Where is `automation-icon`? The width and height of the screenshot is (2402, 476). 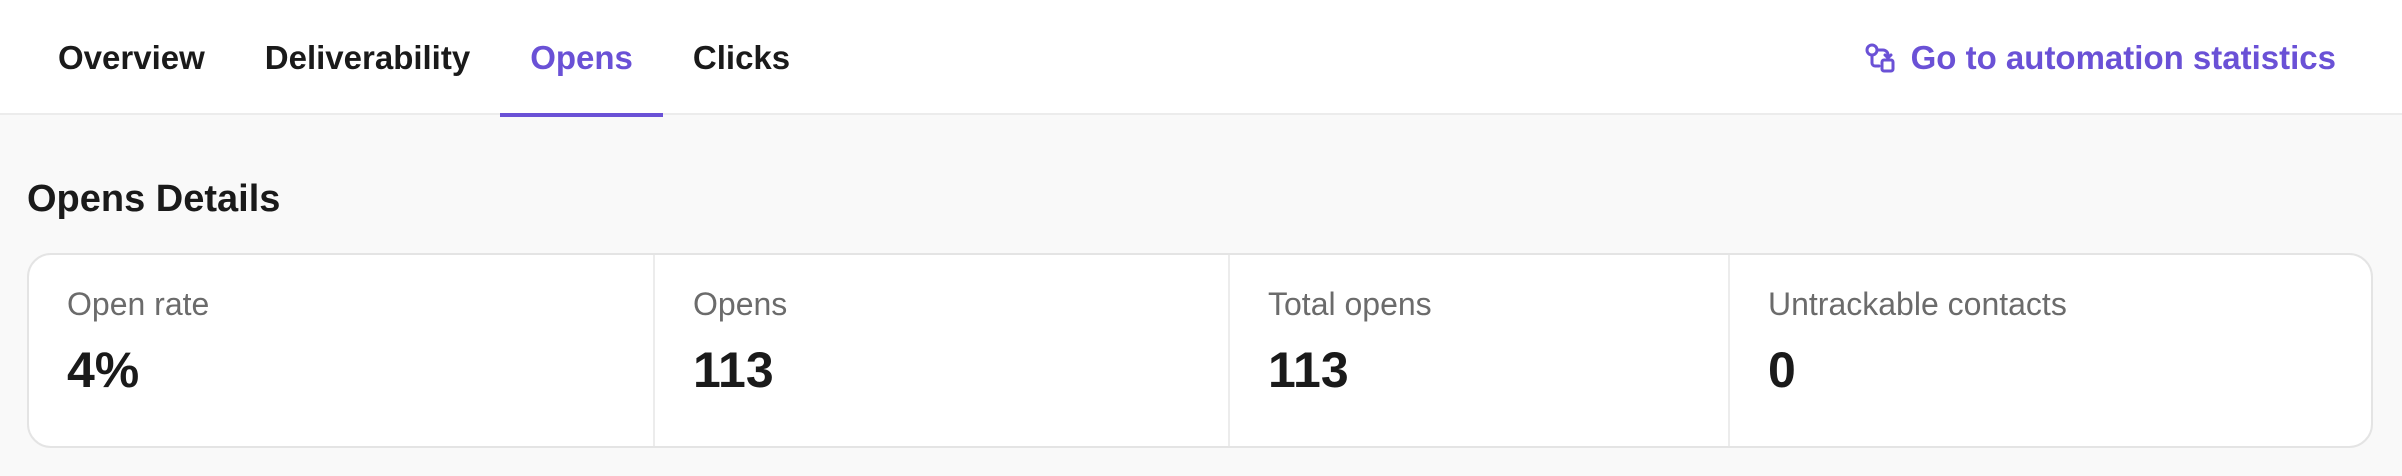 automation-icon is located at coordinates (1880, 58).